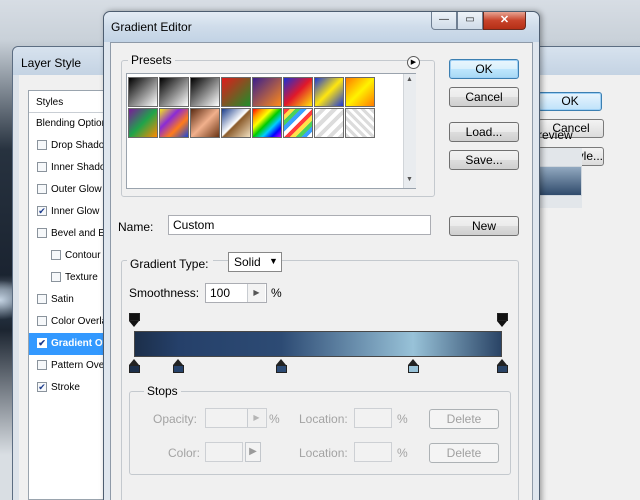  Describe the element at coordinates (373, 452) in the screenshot. I see `color-location-field` at that location.